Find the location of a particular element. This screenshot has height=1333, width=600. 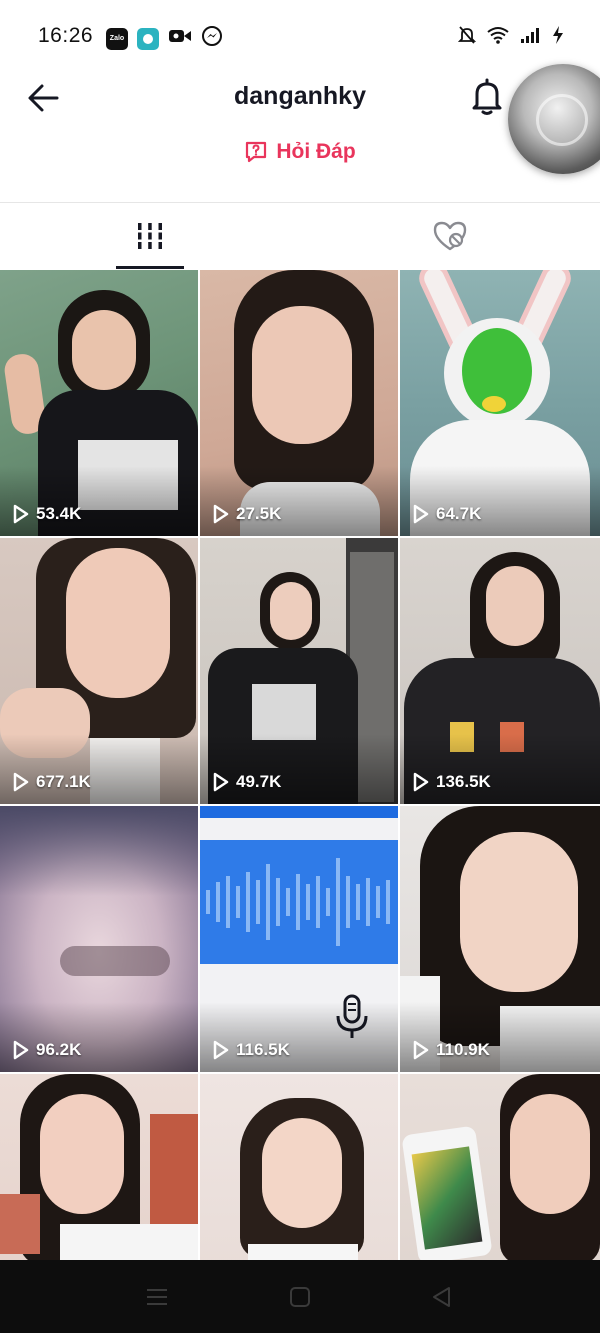

recent-apps-button is located at coordinates (157, 1297).